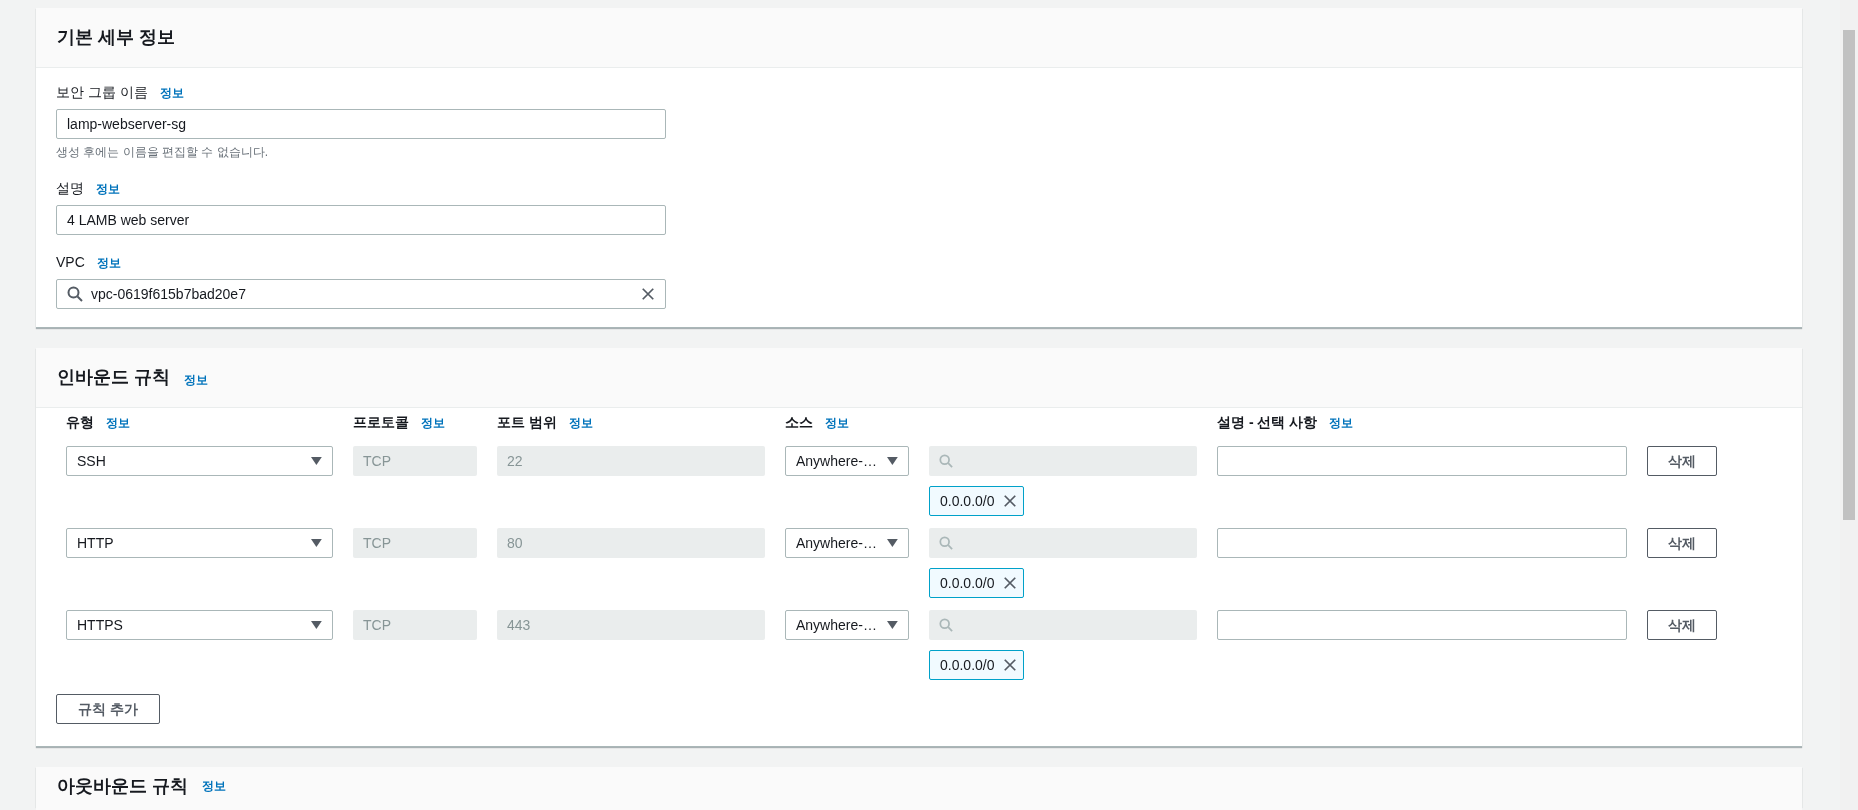  Describe the element at coordinates (102, 92) in the screenshot. I see `field-label: 보안 그룹 이름` at that location.